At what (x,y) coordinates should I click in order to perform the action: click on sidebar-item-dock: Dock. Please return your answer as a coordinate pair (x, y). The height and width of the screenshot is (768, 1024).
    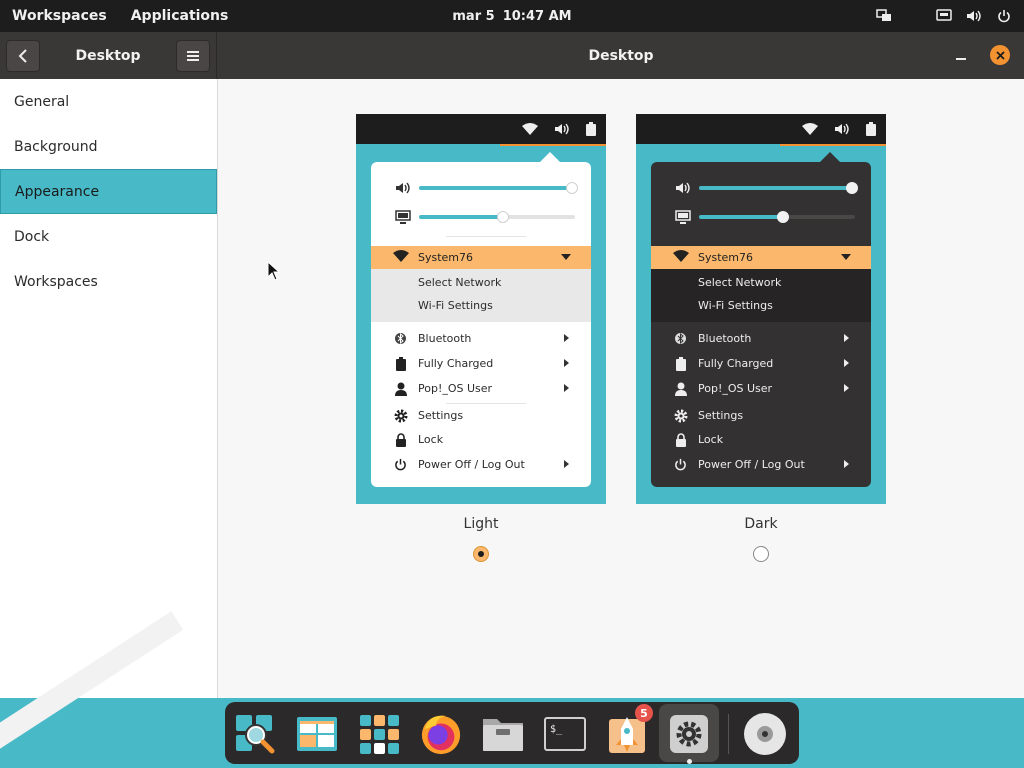
    Looking at the image, I should click on (108, 236).